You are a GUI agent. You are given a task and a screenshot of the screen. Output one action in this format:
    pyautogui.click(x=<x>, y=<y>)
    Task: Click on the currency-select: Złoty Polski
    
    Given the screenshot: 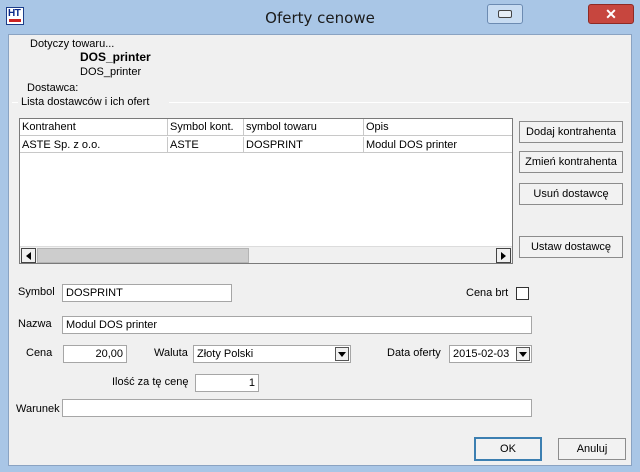 What is the action you would take?
    pyautogui.click(x=272, y=354)
    